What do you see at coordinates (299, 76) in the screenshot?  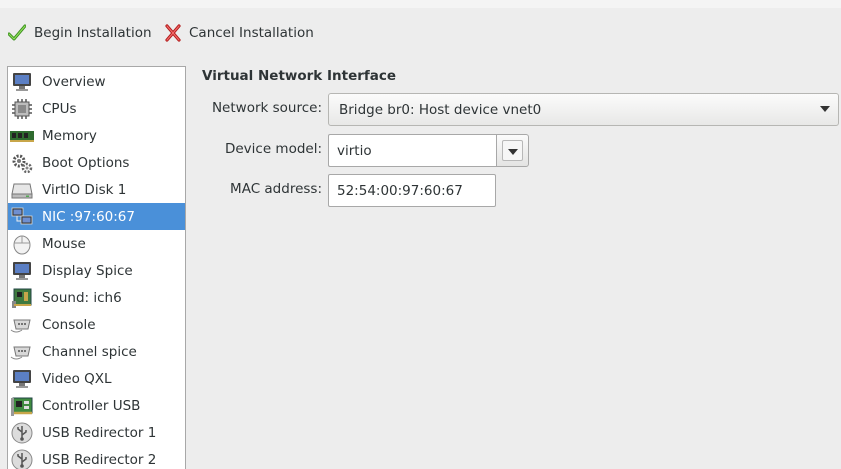 I see `section-title: Virtual Network Interface` at bounding box center [299, 76].